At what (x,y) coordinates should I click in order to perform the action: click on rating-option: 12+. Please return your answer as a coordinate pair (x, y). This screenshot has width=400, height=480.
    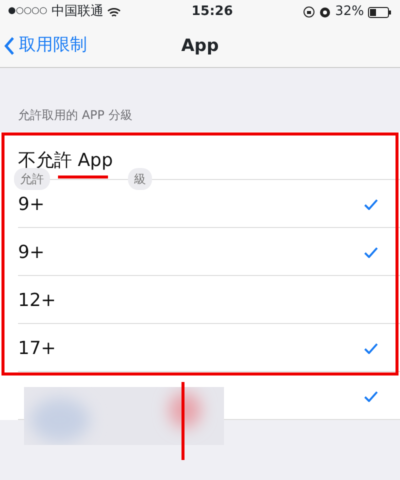
    Looking at the image, I should click on (200, 300).